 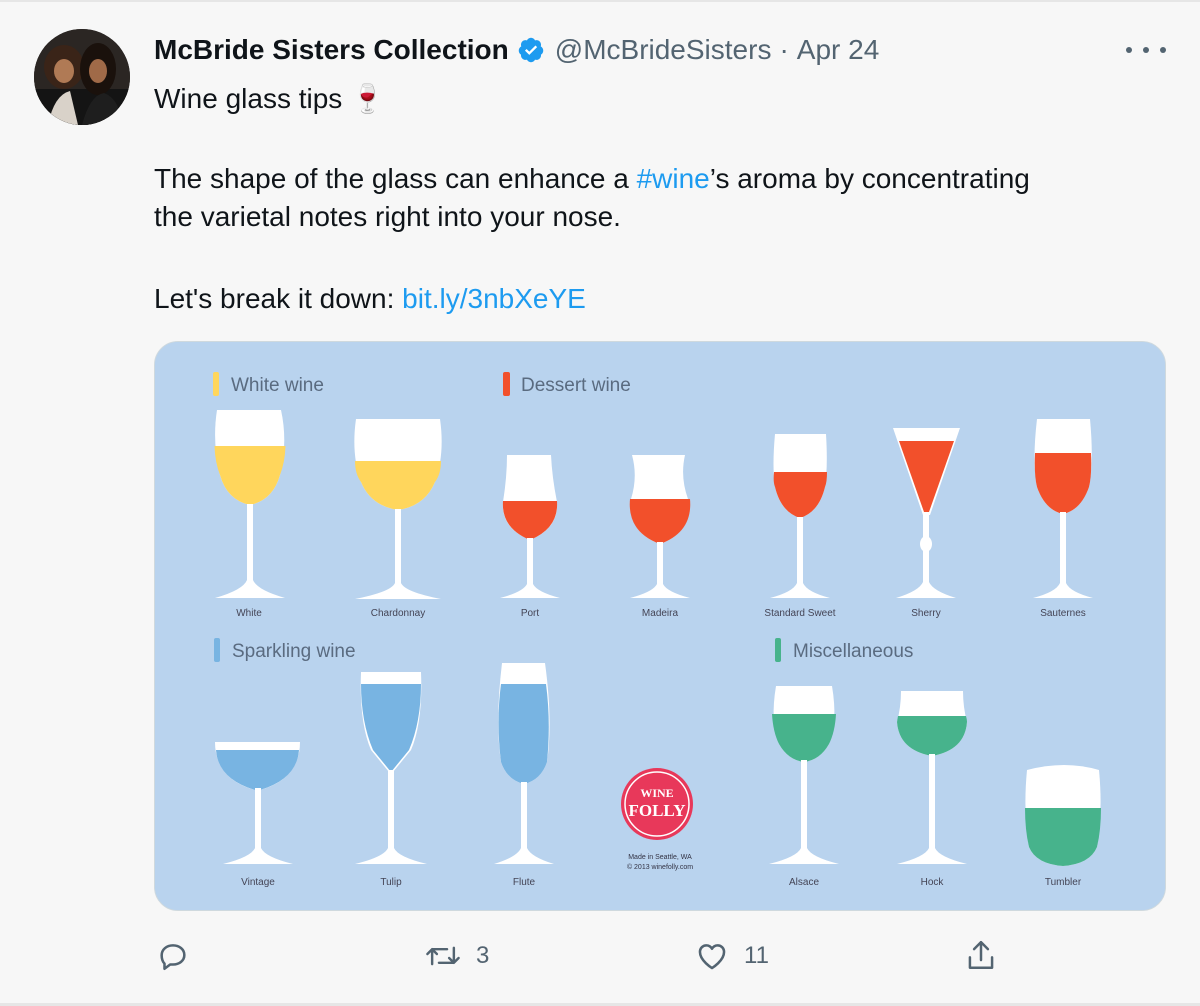 I want to click on reply-button, so click(x=180, y=956).